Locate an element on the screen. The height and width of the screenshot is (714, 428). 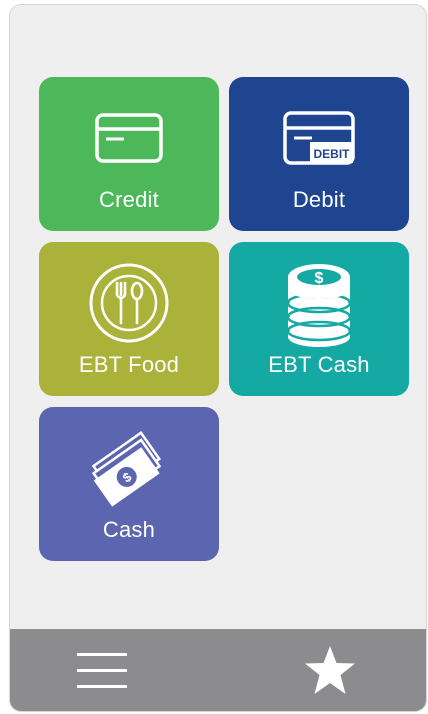
ebt-food-label: EBT Food is located at coordinates (129, 364).